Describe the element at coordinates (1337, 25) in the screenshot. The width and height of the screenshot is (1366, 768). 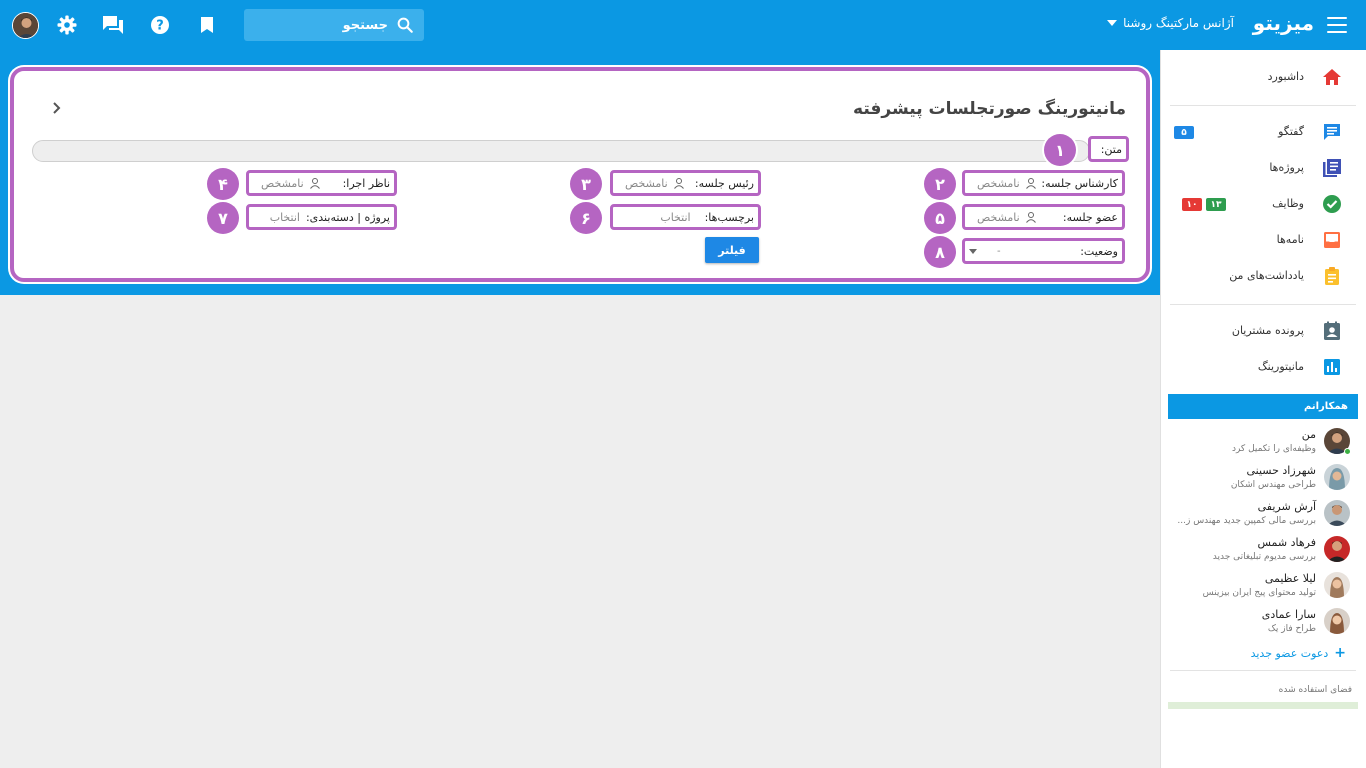
I see `menu-icon` at that location.